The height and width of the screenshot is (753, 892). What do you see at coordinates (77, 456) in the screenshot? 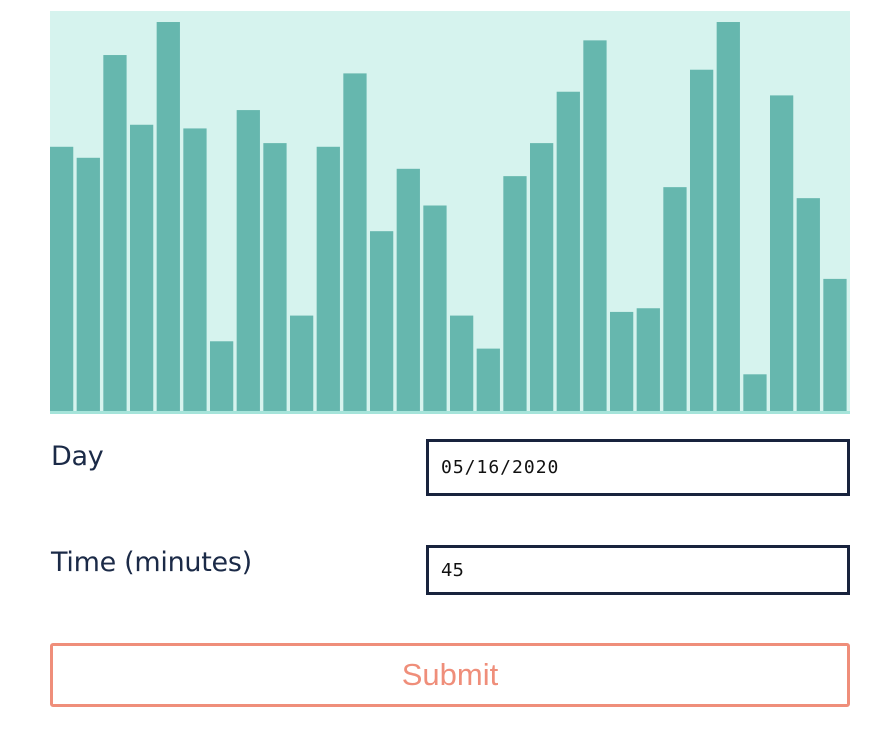
I see `day-label: Day` at bounding box center [77, 456].